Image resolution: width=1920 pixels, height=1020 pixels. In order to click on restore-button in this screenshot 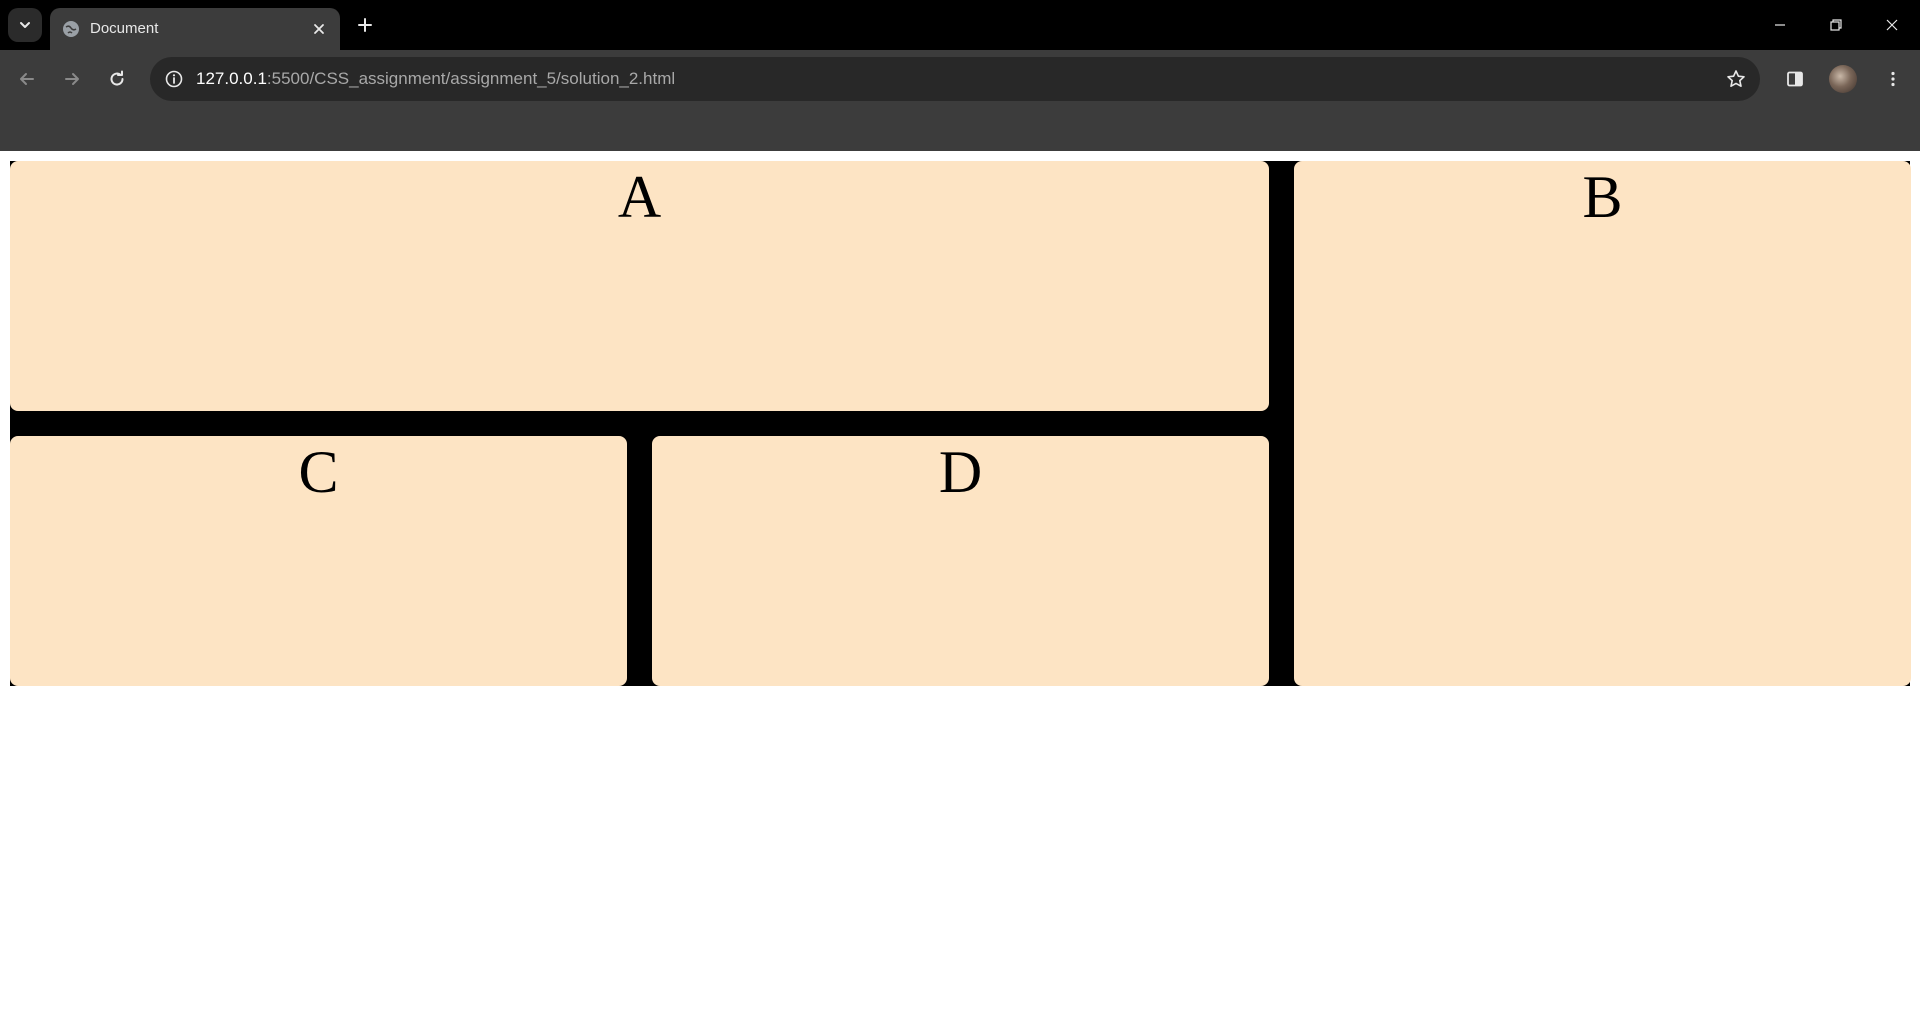, I will do `click(1836, 25)`.